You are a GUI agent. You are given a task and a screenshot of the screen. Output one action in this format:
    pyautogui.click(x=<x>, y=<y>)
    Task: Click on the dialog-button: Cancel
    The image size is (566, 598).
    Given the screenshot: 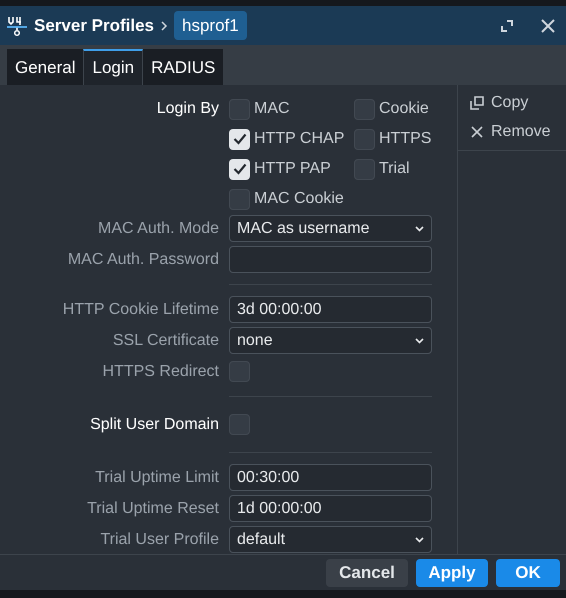 What is the action you would take?
    pyautogui.click(x=367, y=572)
    